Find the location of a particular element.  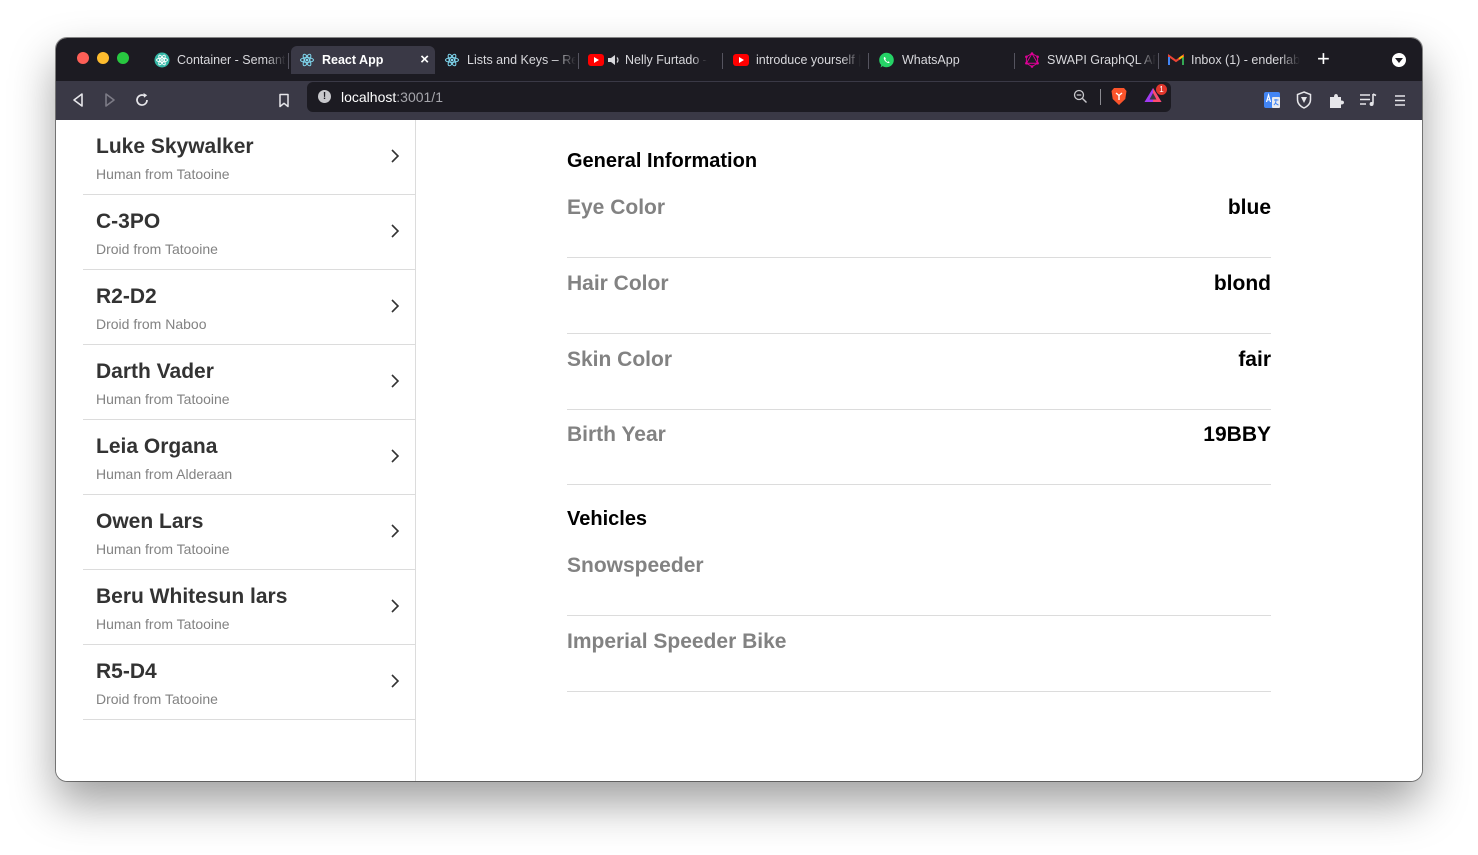

translate-icon is located at coordinates (1272, 100).